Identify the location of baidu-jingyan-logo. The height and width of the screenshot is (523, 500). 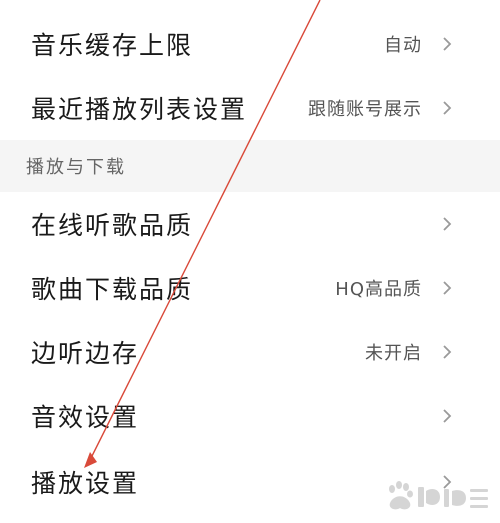
(438, 498).